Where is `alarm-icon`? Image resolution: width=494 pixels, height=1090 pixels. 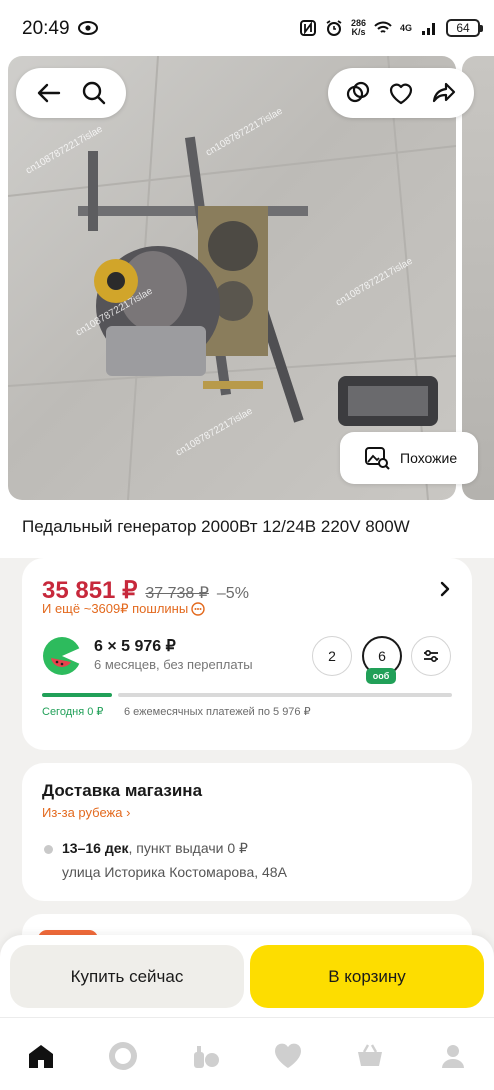 alarm-icon is located at coordinates (334, 28).